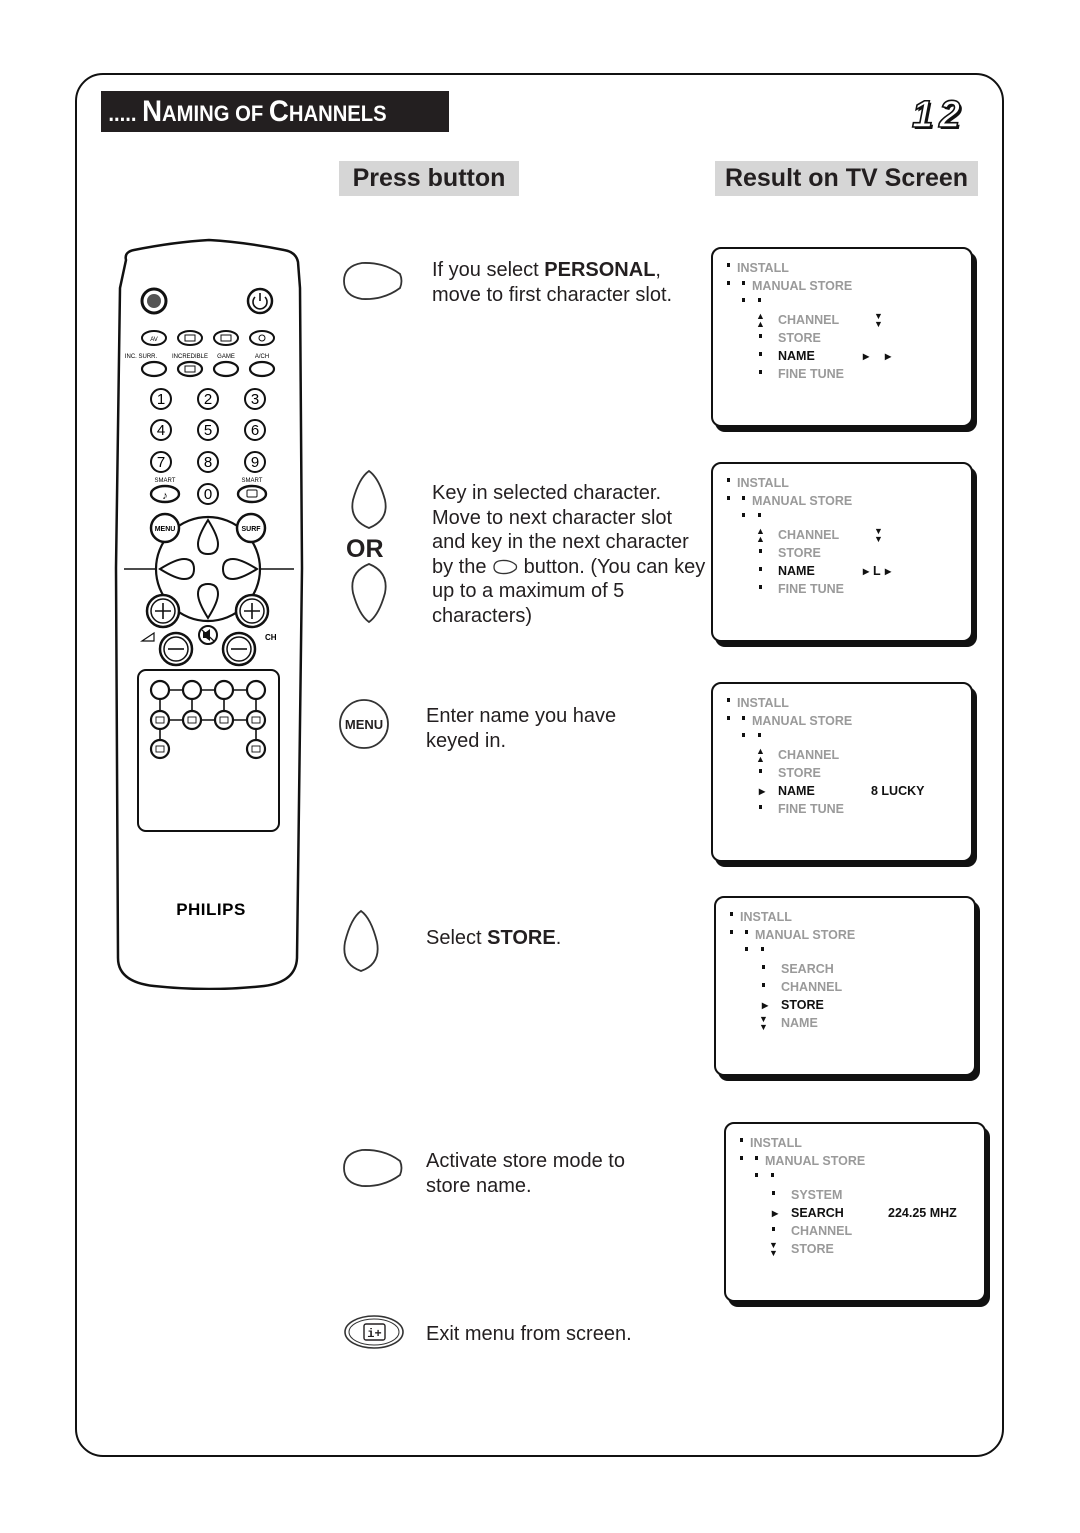 The height and width of the screenshot is (1533, 1080). I want to click on green-button, so click(192, 690).